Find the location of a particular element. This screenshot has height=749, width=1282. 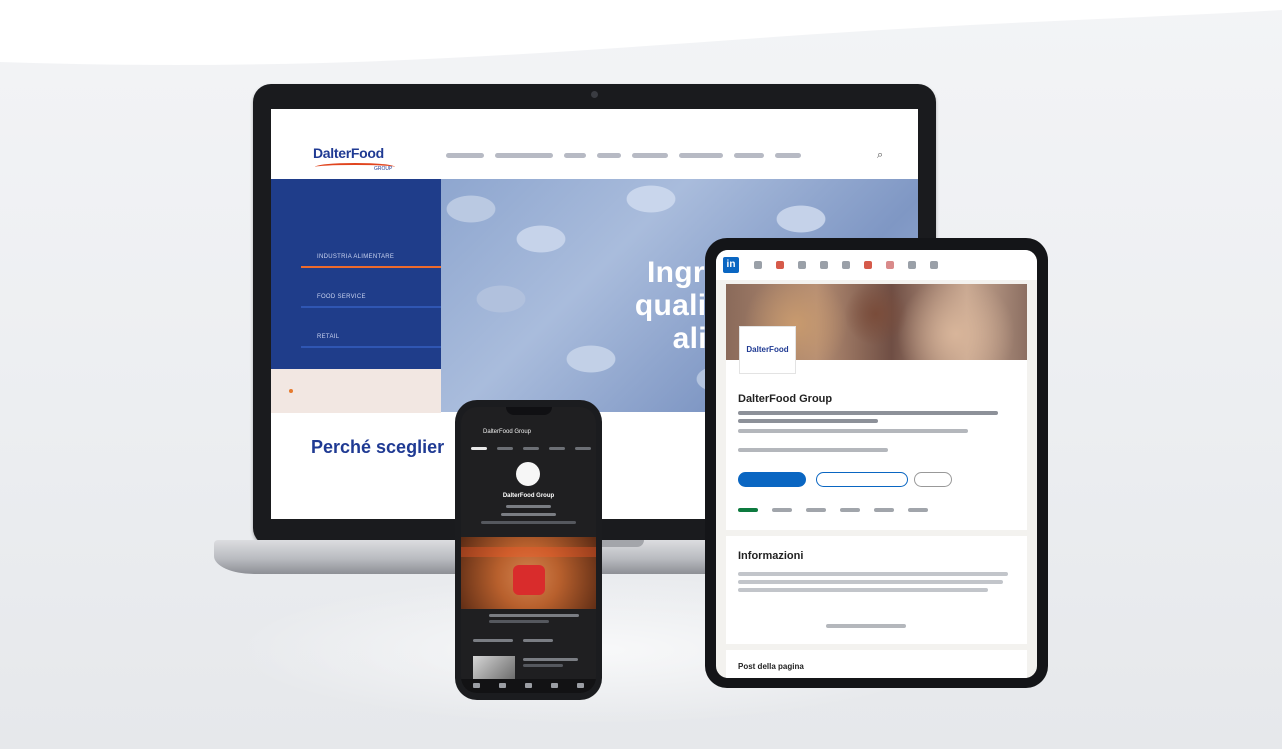

tab-community is located at coordinates (583, 448).